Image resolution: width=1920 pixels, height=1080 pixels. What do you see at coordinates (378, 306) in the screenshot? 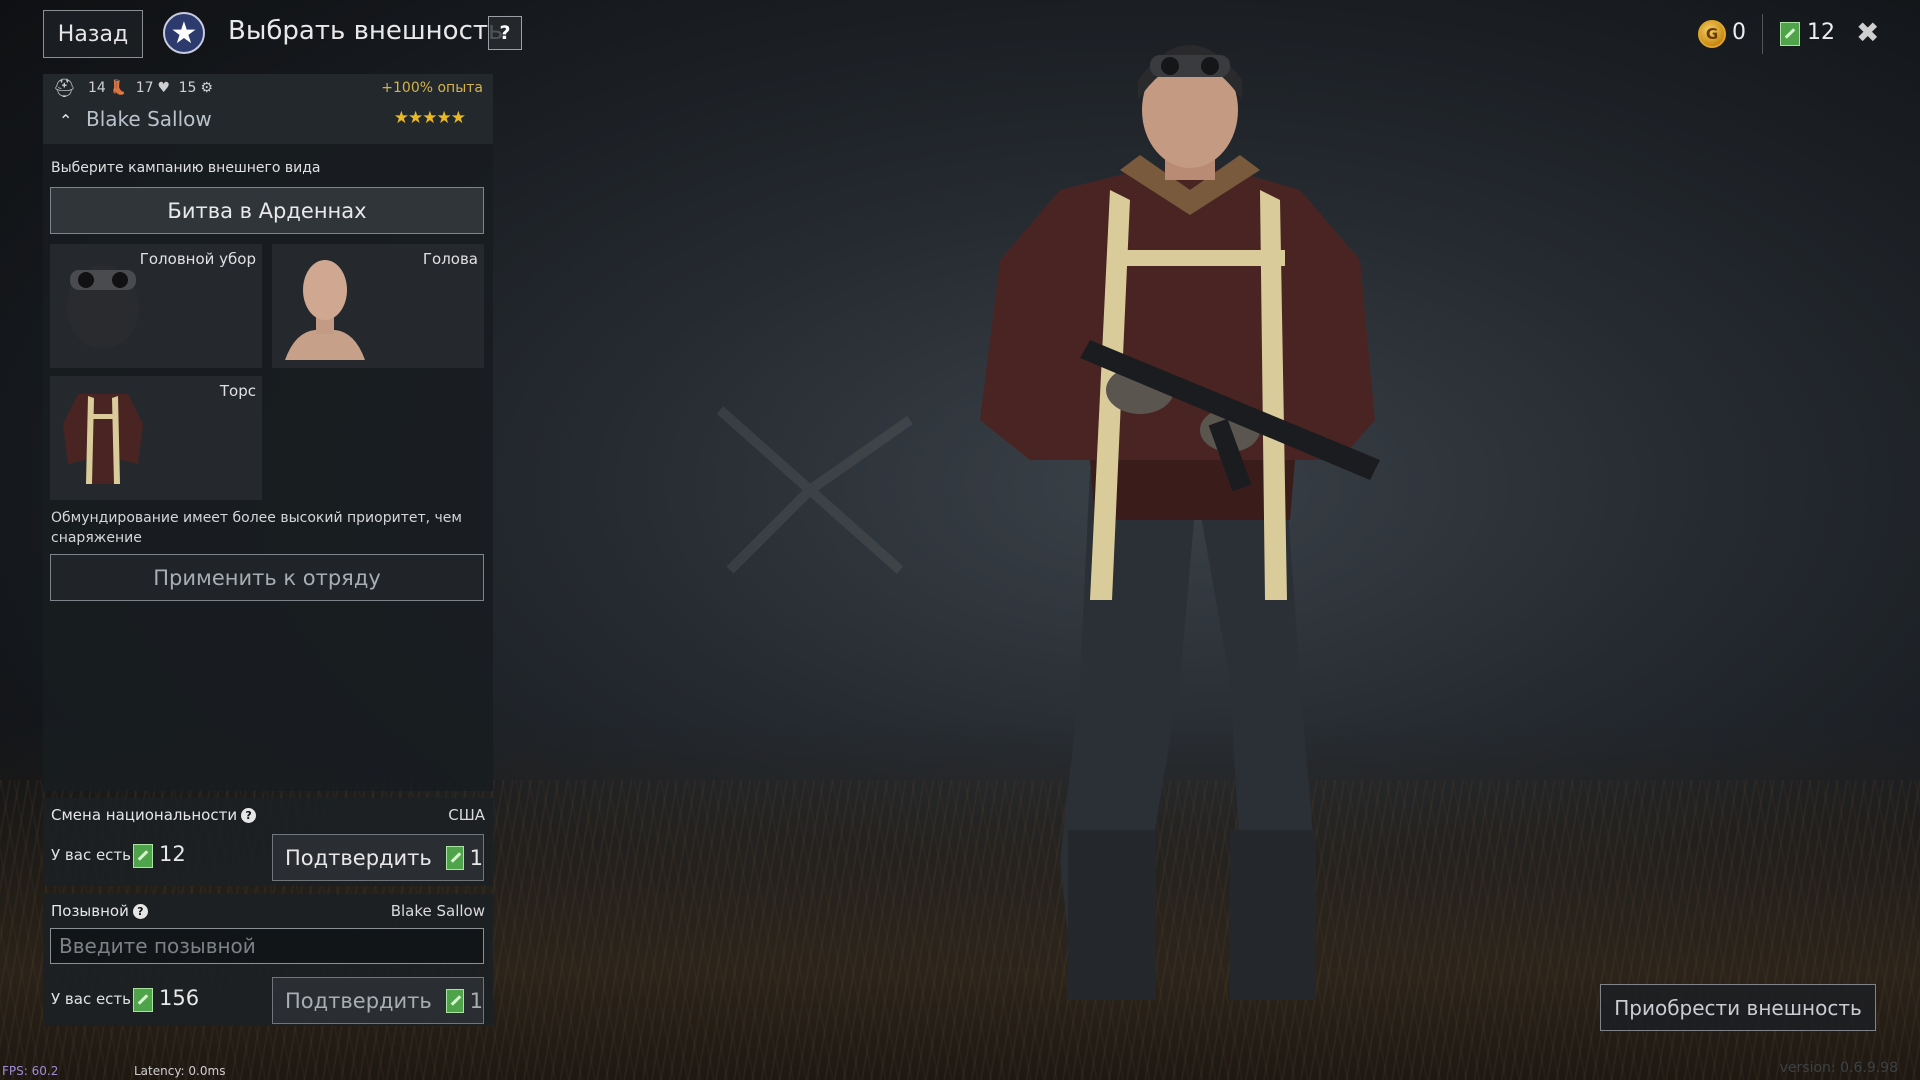
I see `slot-head: Голова` at bounding box center [378, 306].